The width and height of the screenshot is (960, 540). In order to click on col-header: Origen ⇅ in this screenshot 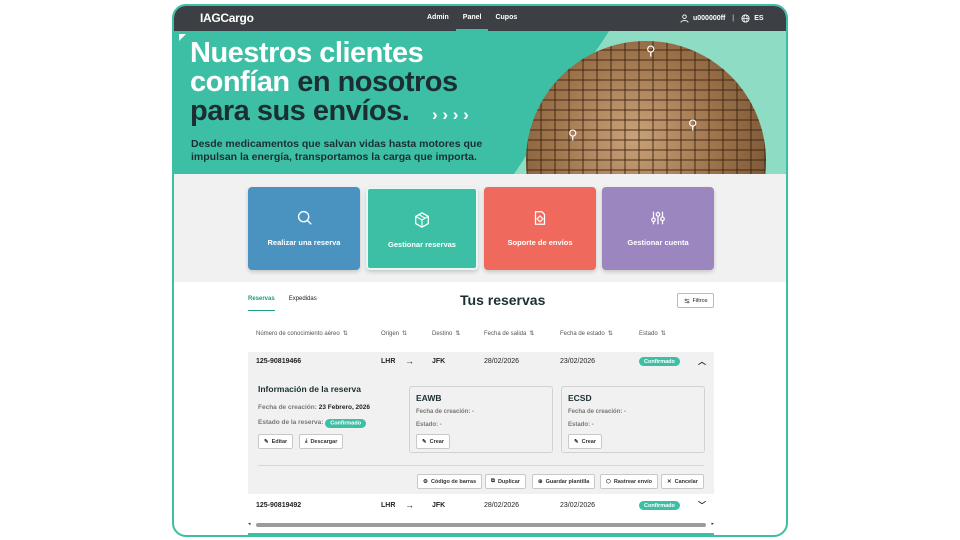, I will do `click(394, 333)`.